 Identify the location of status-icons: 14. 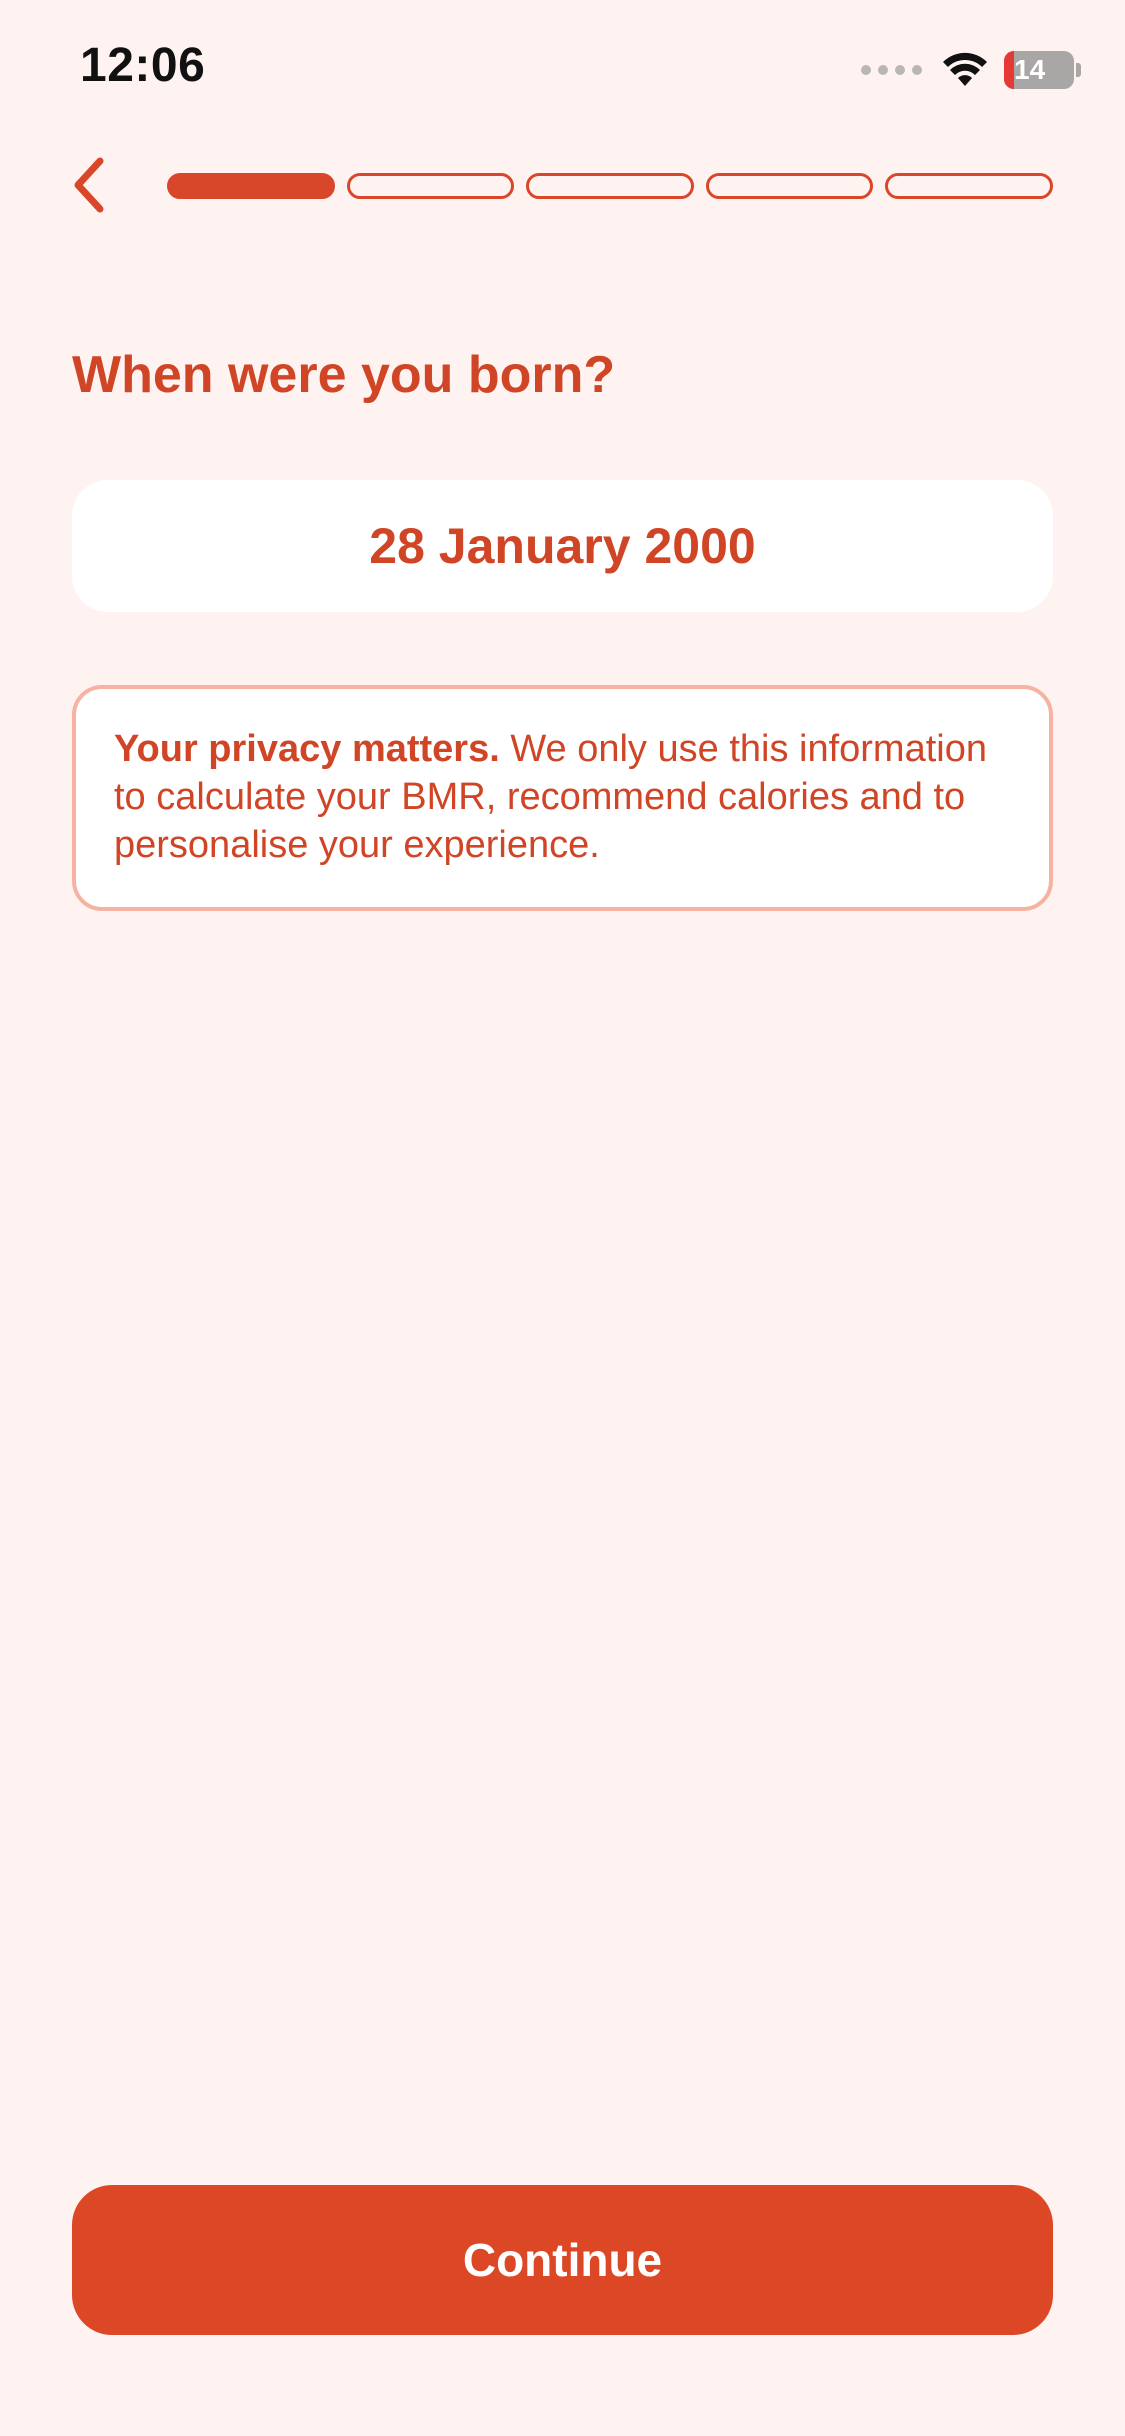
(971, 70).